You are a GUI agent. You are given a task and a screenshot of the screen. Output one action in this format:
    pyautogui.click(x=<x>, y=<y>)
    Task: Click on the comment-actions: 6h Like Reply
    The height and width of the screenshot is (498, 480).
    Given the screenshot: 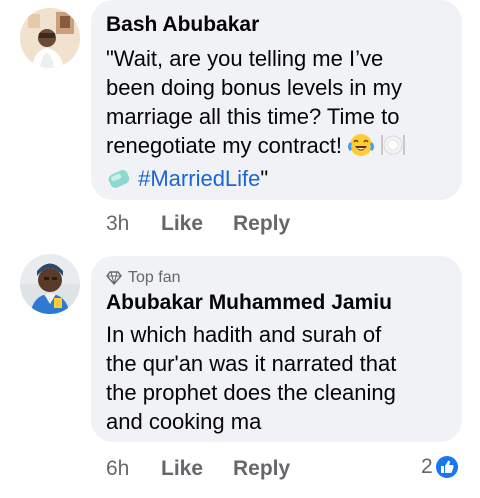 What is the action you would take?
    pyautogui.click(x=198, y=469)
    